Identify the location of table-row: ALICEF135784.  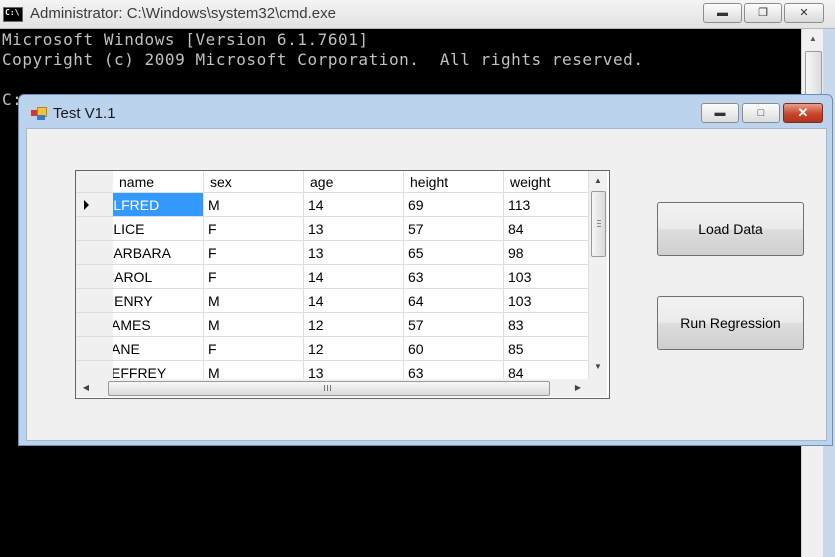
(351, 229).